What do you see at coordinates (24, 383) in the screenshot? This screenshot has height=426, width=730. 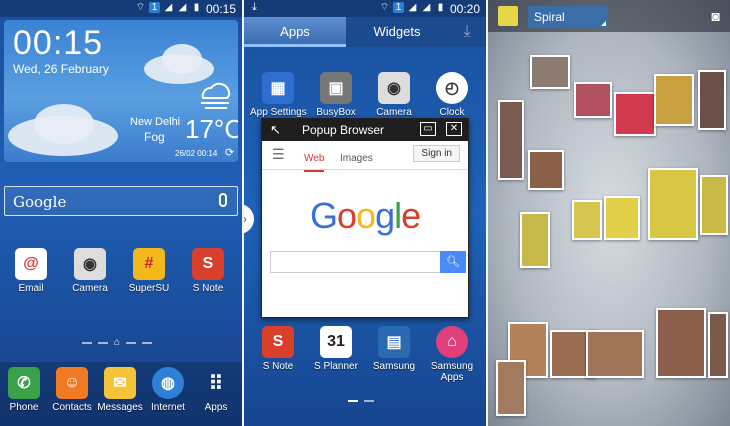 I see `phone-icon: ✆` at bounding box center [24, 383].